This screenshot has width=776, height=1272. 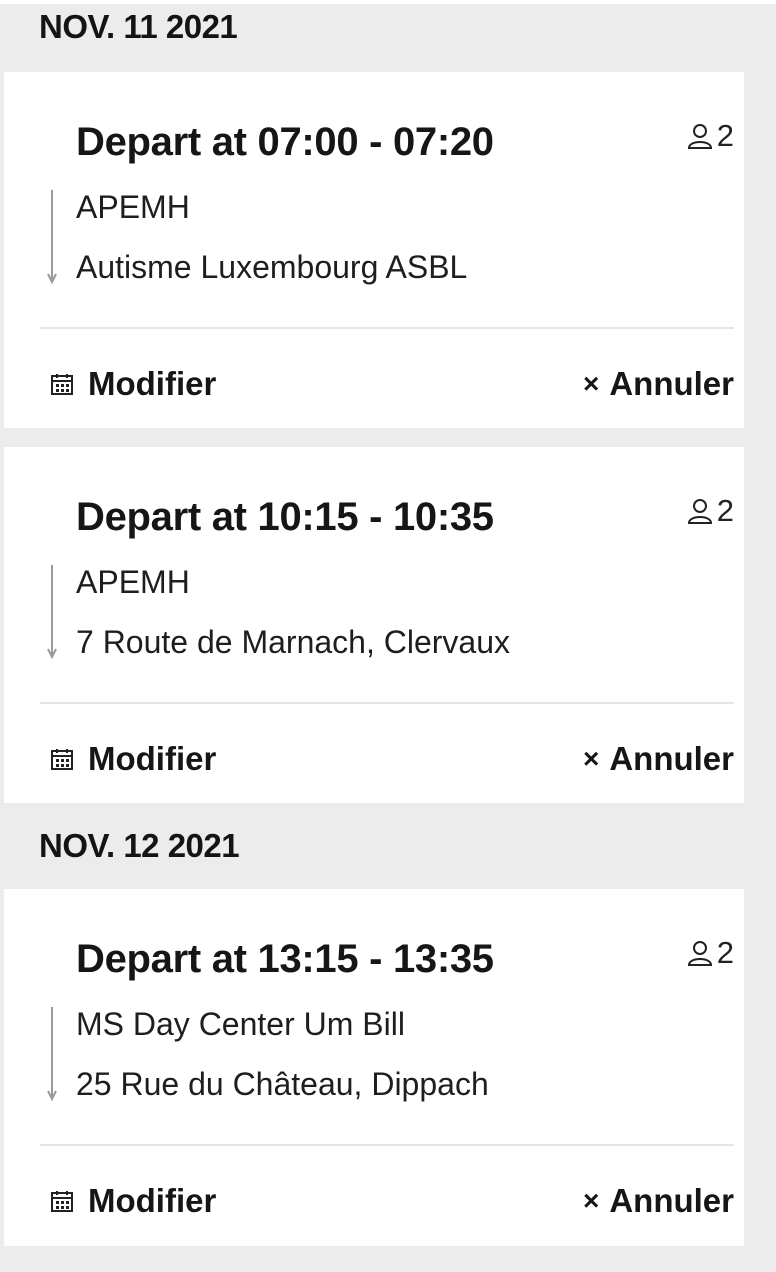 What do you see at coordinates (285, 959) in the screenshot?
I see `trip-title: Depart at 13:15 - 13:35` at bounding box center [285, 959].